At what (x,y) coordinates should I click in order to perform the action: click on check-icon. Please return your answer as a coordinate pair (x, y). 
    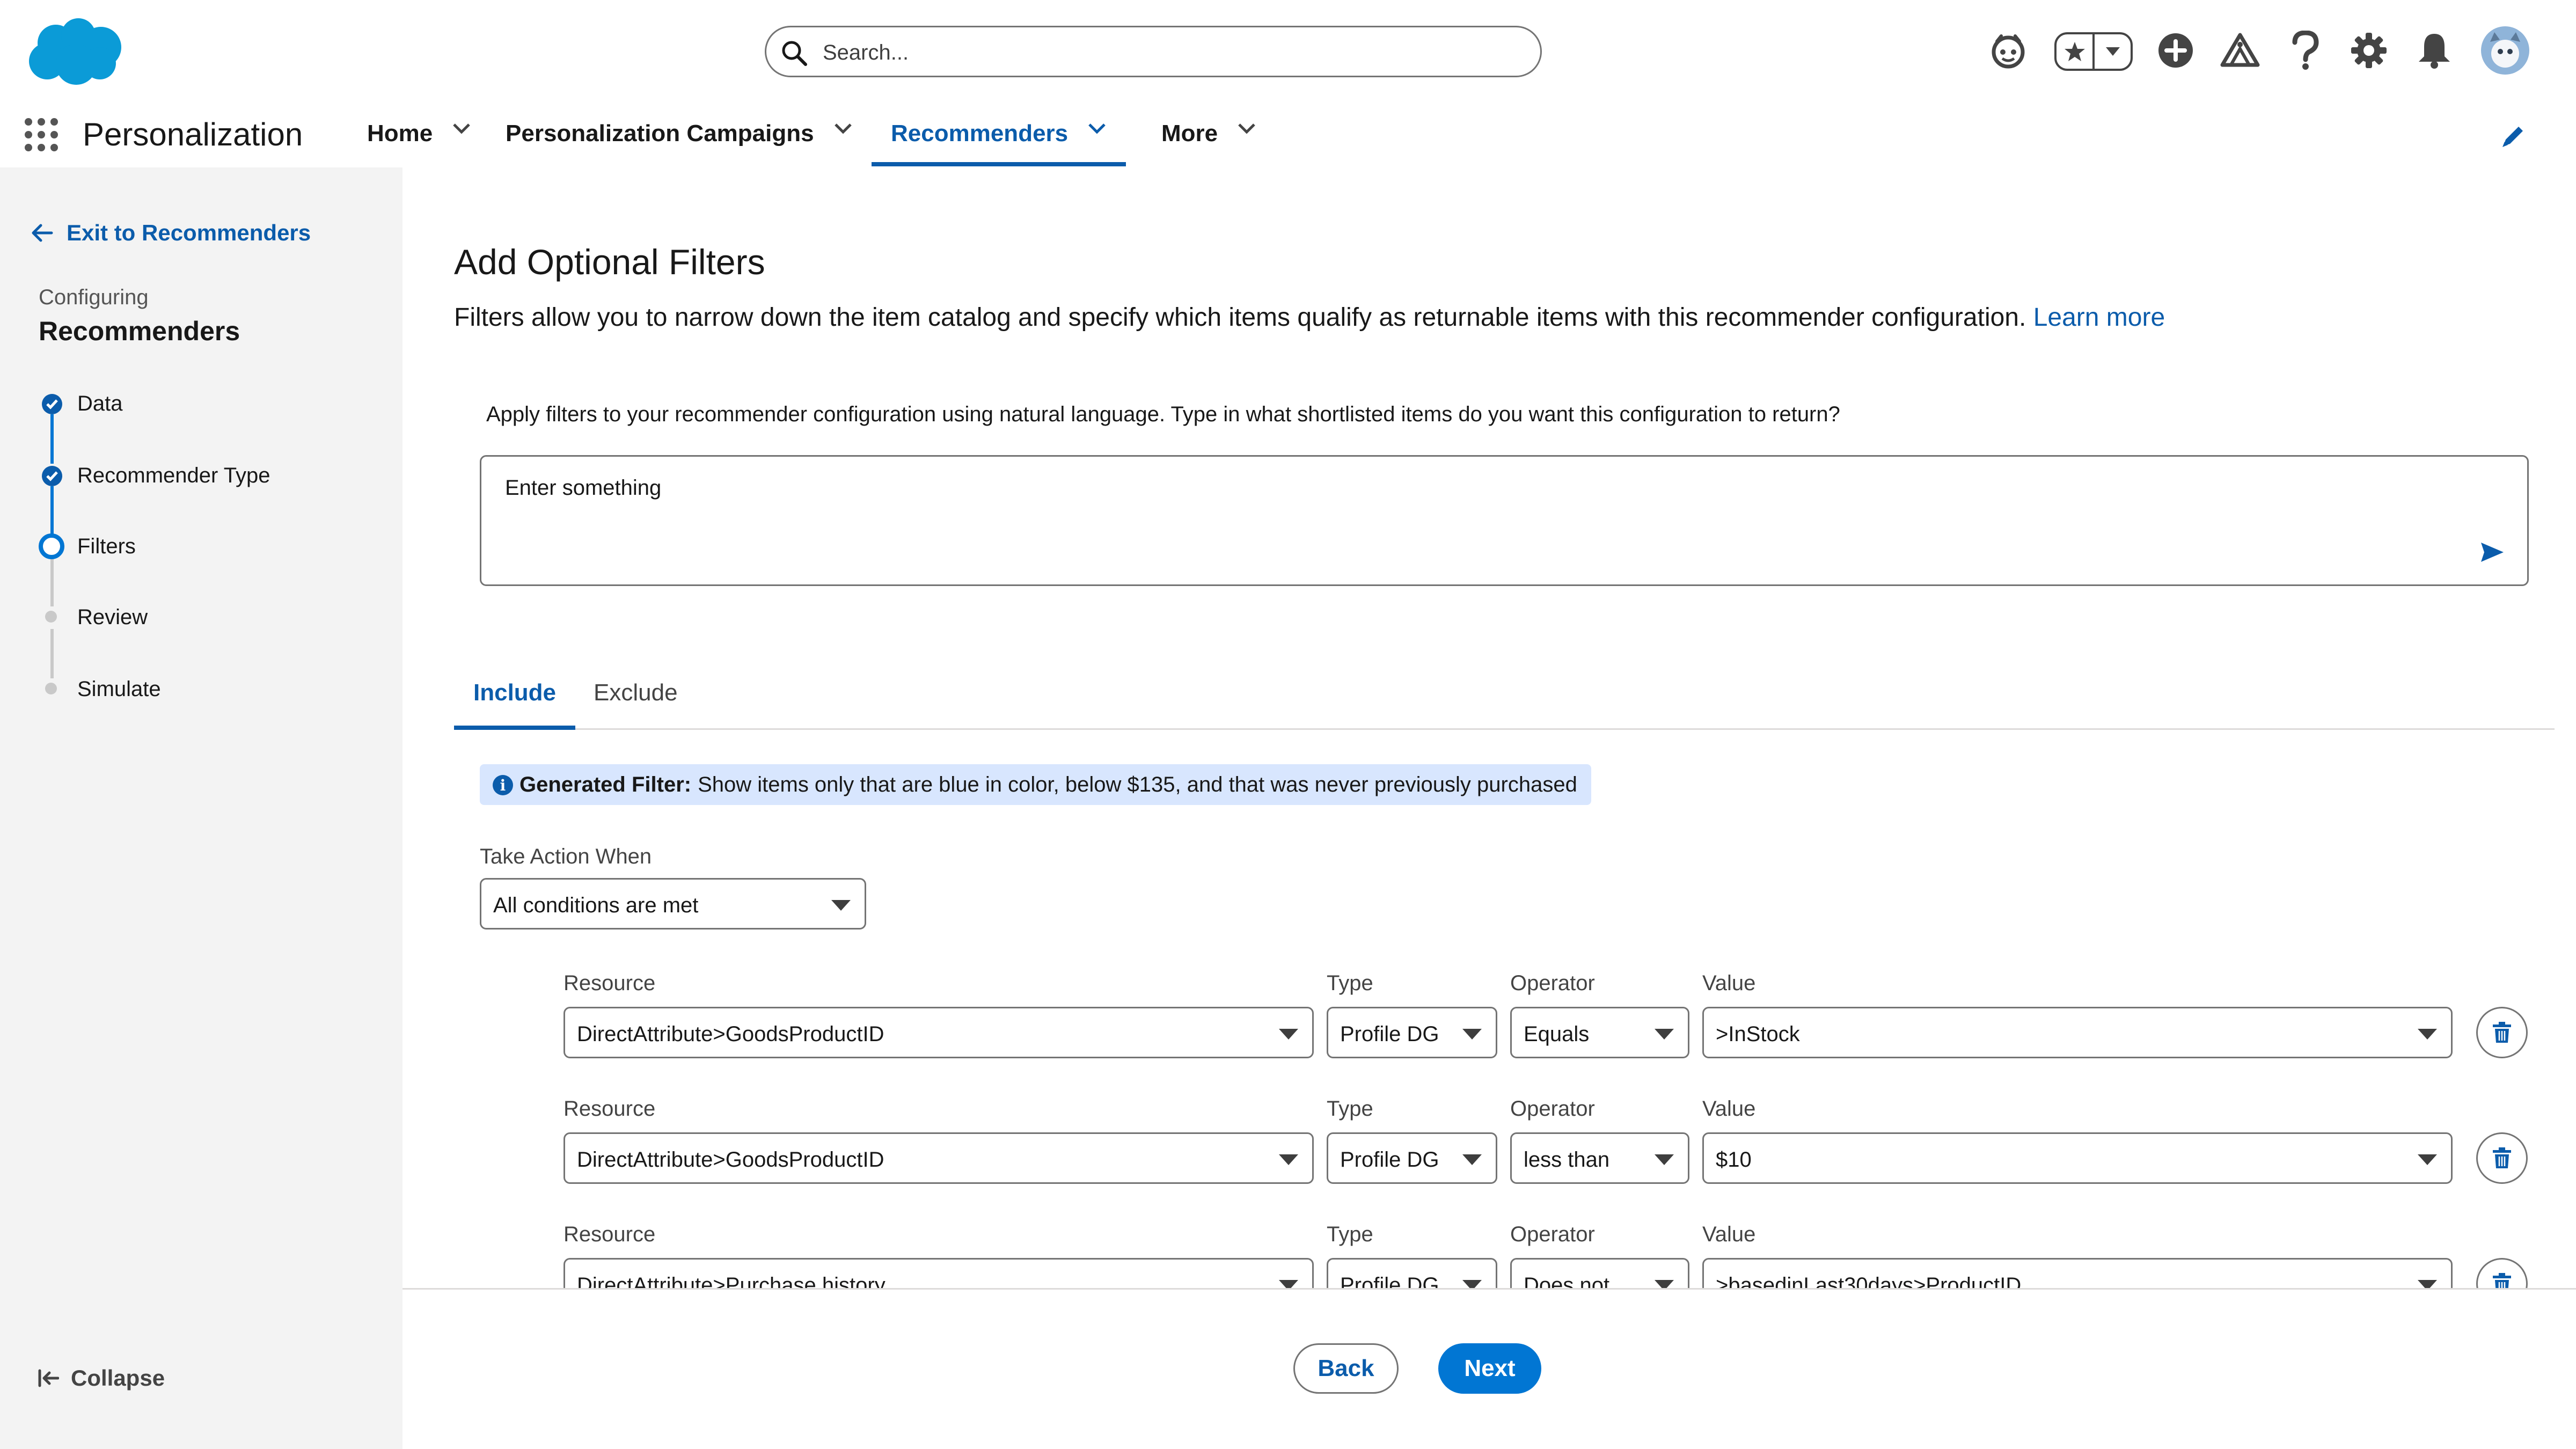
    Looking at the image, I should click on (52, 476).